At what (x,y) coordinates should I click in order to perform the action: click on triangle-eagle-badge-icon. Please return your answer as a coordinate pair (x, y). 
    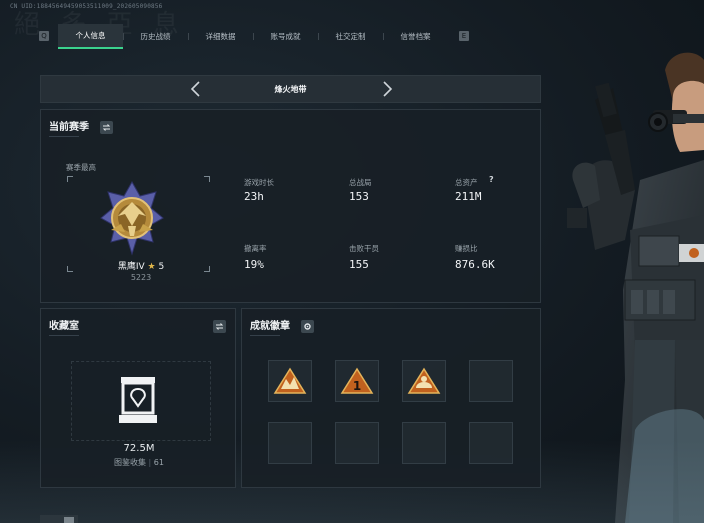
    Looking at the image, I should click on (290, 380).